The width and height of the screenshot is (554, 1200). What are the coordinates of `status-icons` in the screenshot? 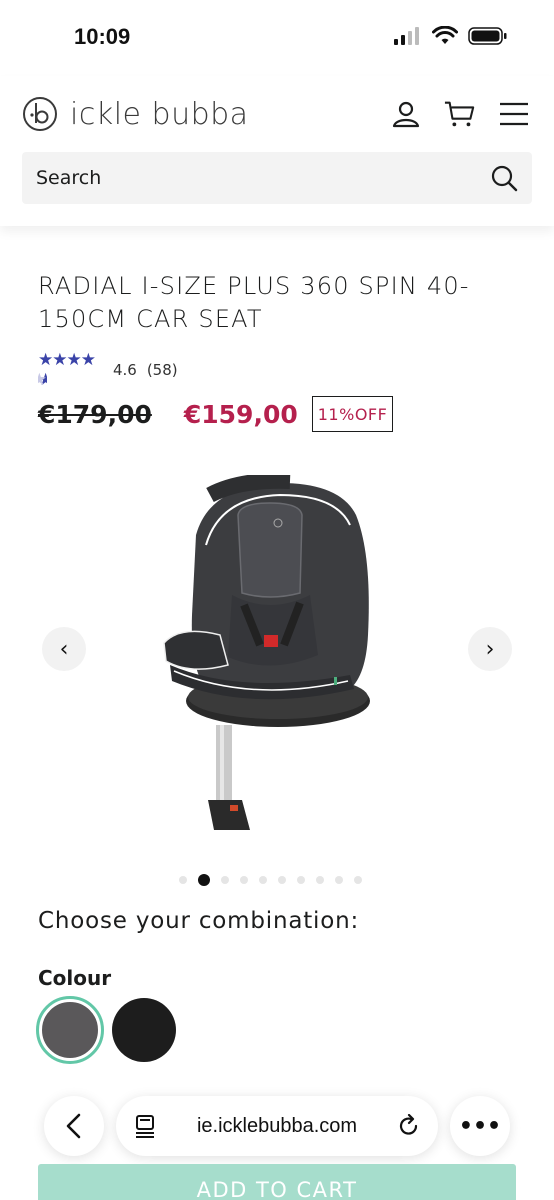 It's located at (451, 36).